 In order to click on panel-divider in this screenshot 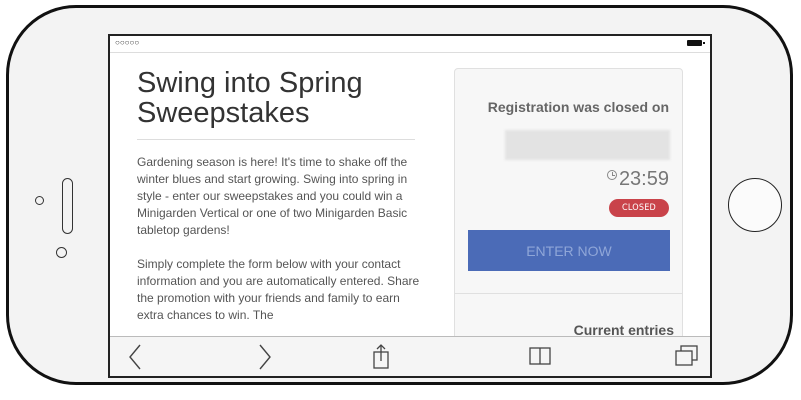, I will do `click(568, 293)`.